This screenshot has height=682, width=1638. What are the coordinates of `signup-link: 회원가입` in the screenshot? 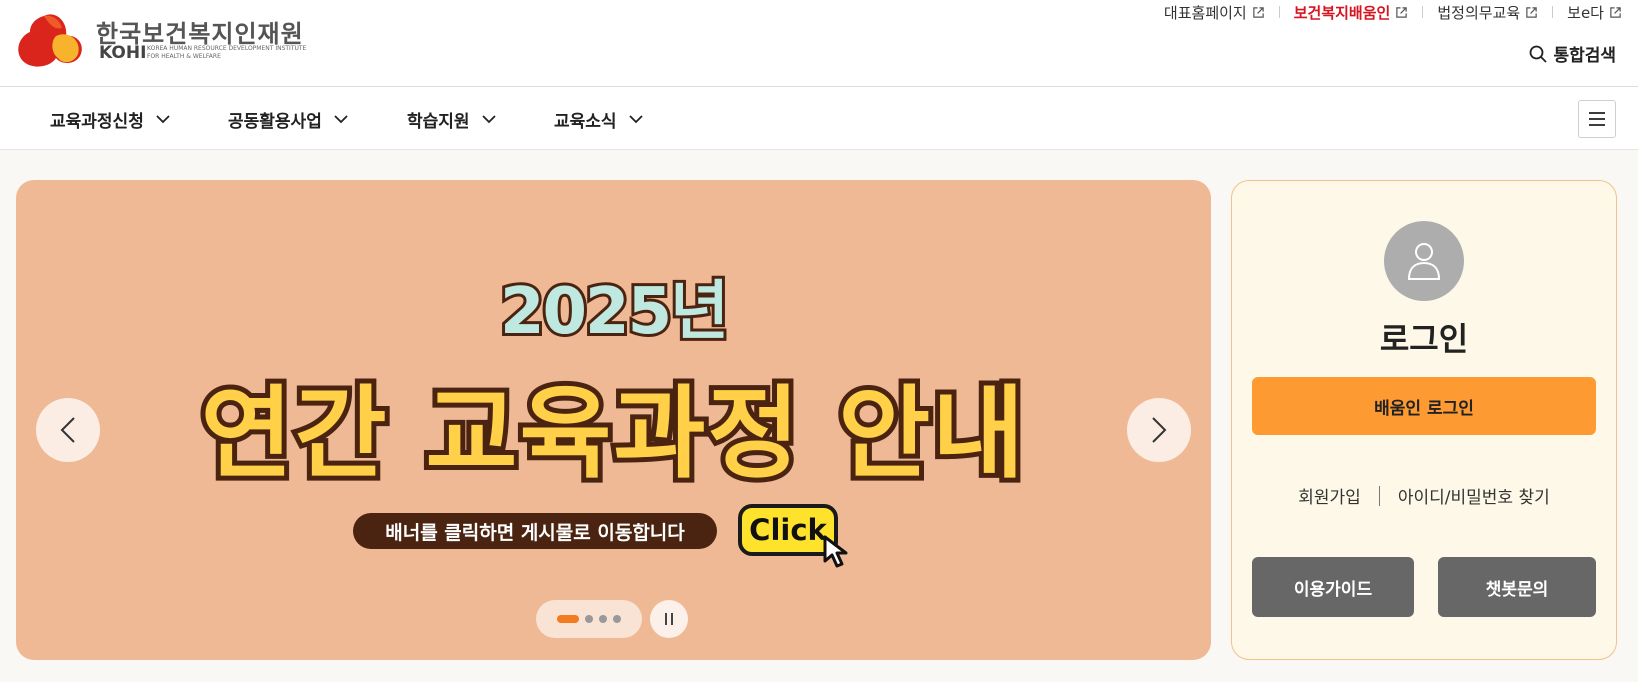 It's located at (1329, 495).